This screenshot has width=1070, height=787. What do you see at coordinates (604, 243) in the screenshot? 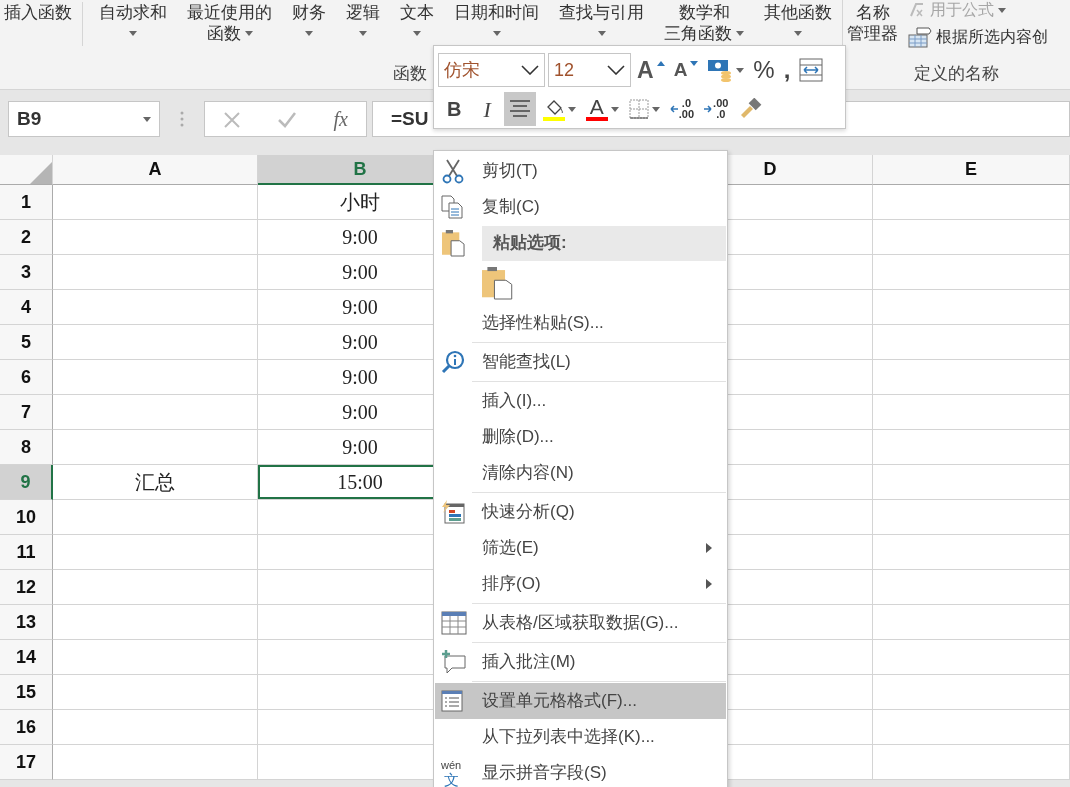
I see `menu-section-header: 粘贴选项:` at bounding box center [604, 243].